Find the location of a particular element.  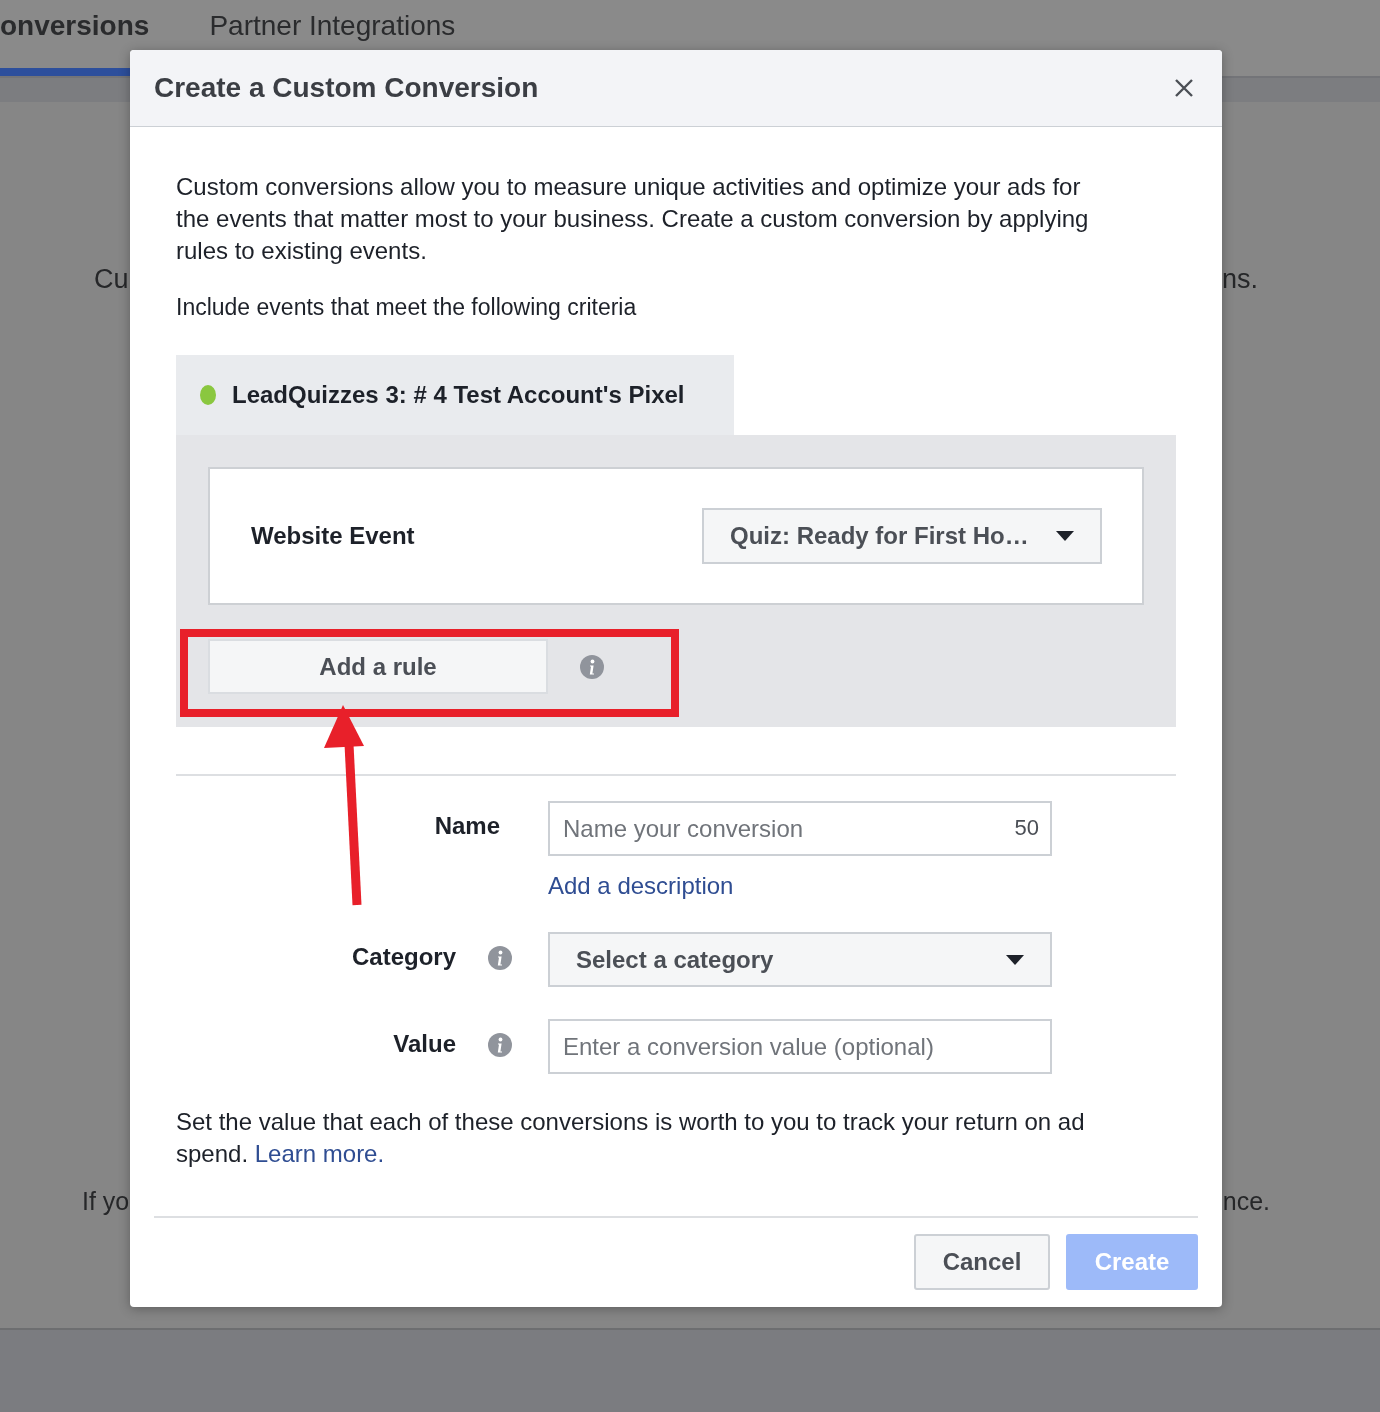

close-icon is located at coordinates (1184, 88).